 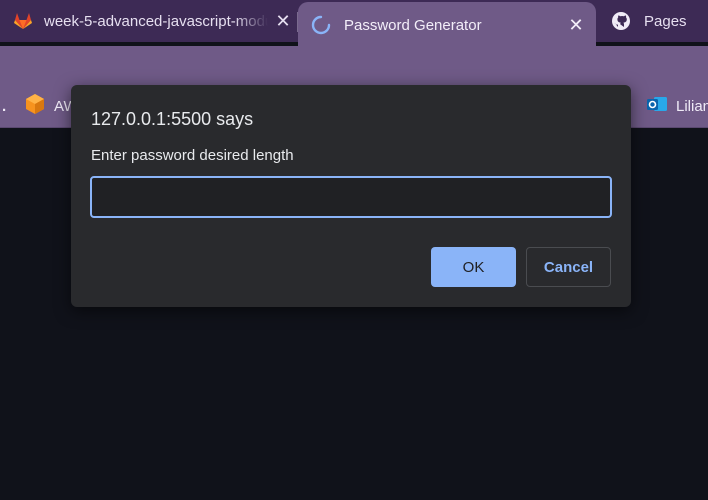 What do you see at coordinates (568, 267) in the screenshot?
I see `cancel-button: Cancel` at bounding box center [568, 267].